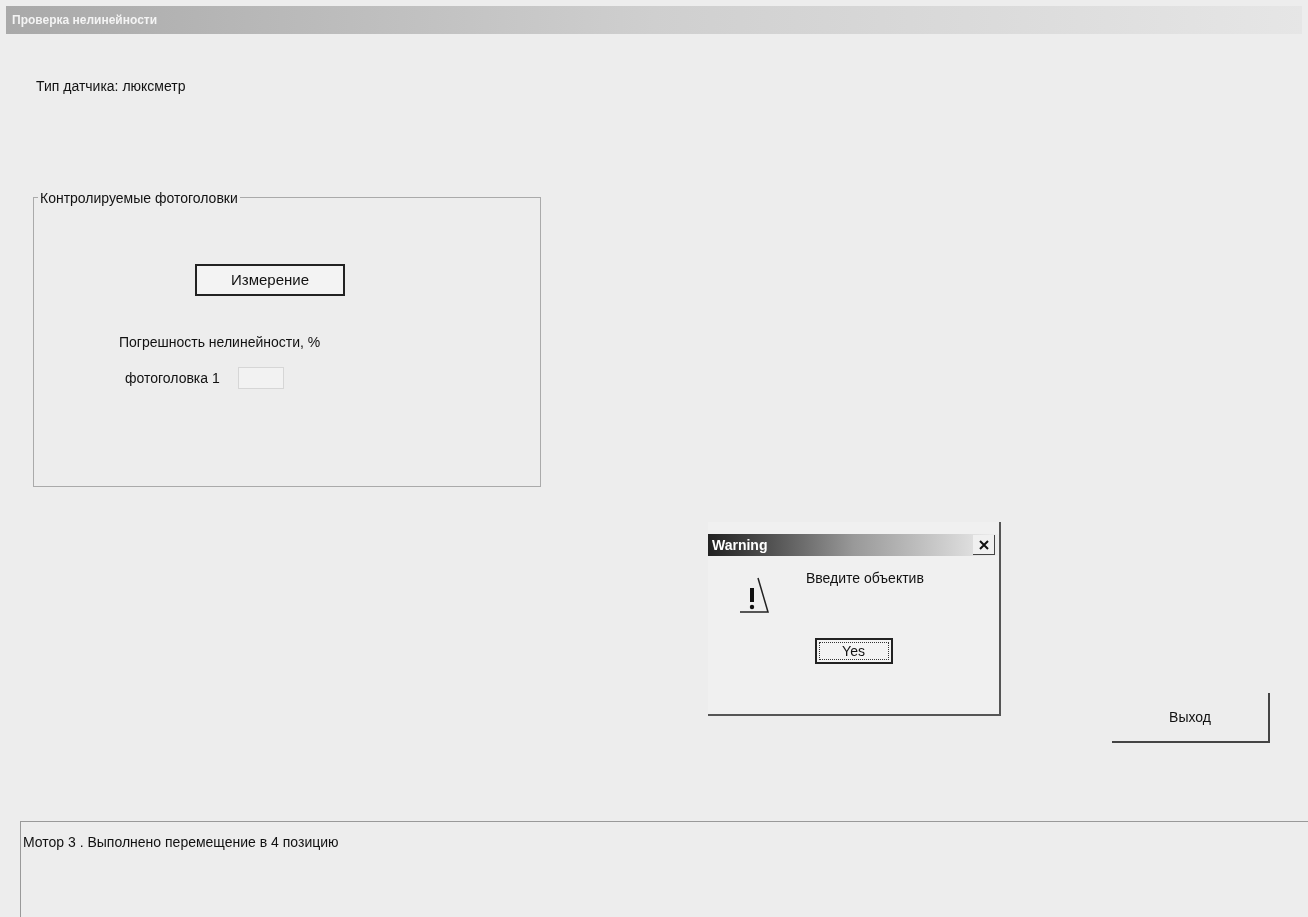 This screenshot has height=917, width=1308. What do you see at coordinates (111, 86) in the screenshot?
I see `sensor-type-label: Тип датчика: люксметр` at bounding box center [111, 86].